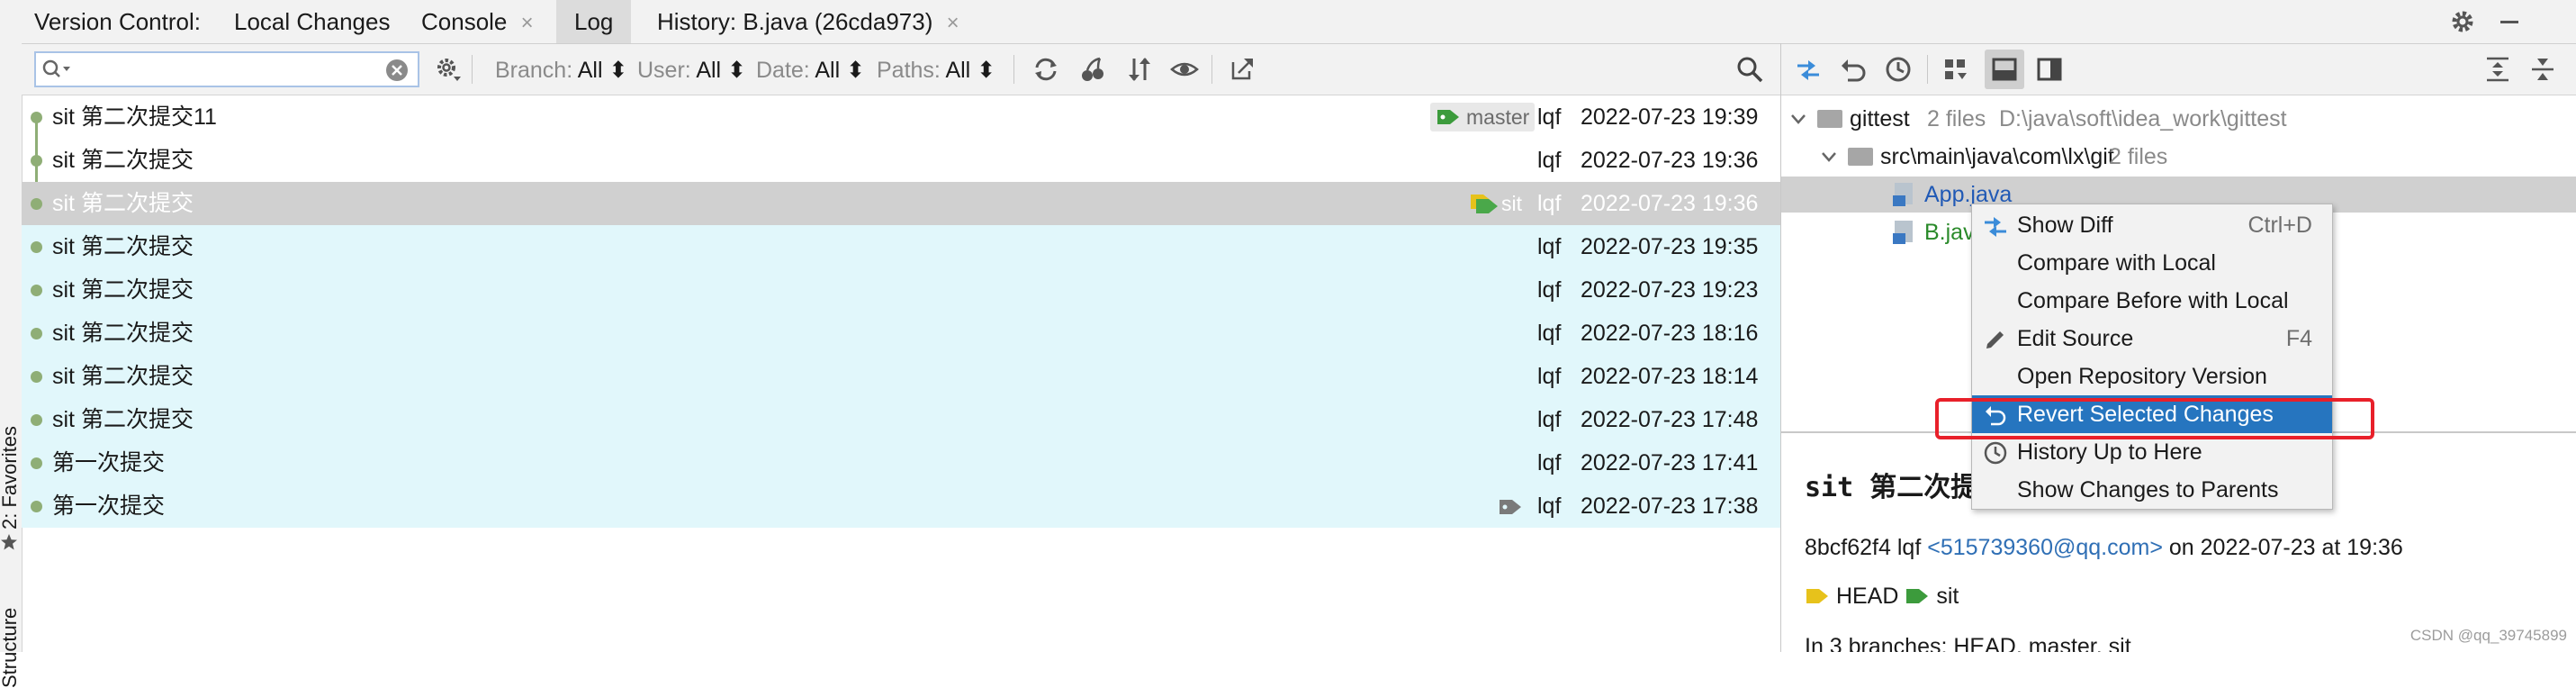 The width and height of the screenshot is (2576, 688). Describe the element at coordinates (2143, 118) in the screenshot. I see `module-path: D:\java\soft\idea_work\gittest` at that location.